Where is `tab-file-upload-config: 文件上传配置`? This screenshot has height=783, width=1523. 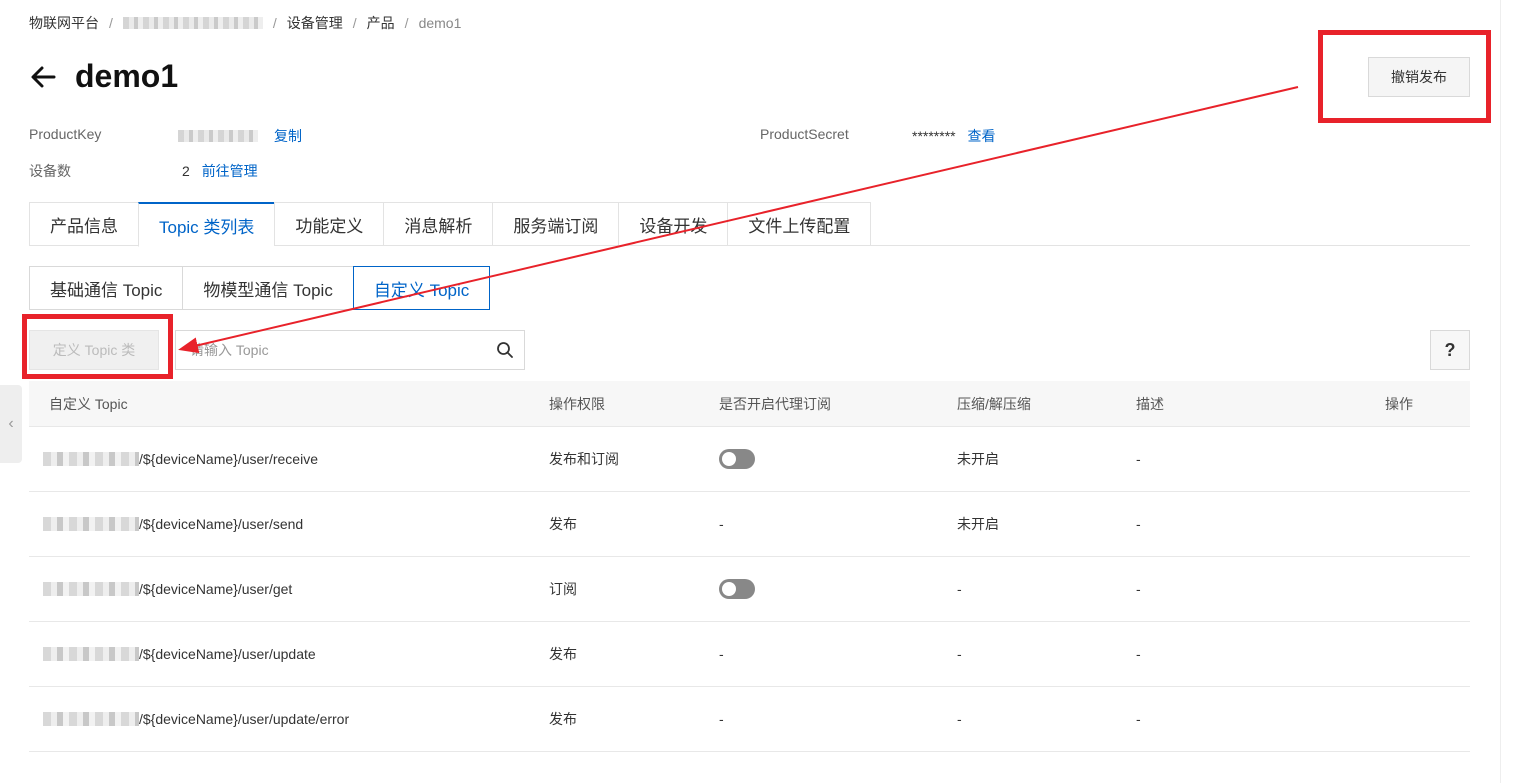 tab-file-upload-config: 文件上传配置 is located at coordinates (799, 224).